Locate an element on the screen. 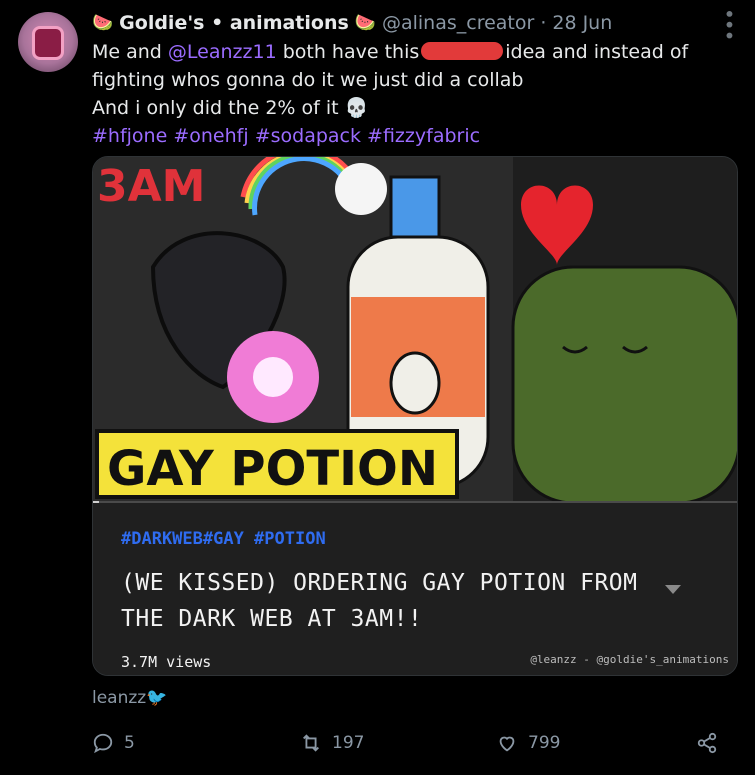 Image resolution: width=755 pixels, height=775 pixels. share-button is located at coordinates (707, 743).